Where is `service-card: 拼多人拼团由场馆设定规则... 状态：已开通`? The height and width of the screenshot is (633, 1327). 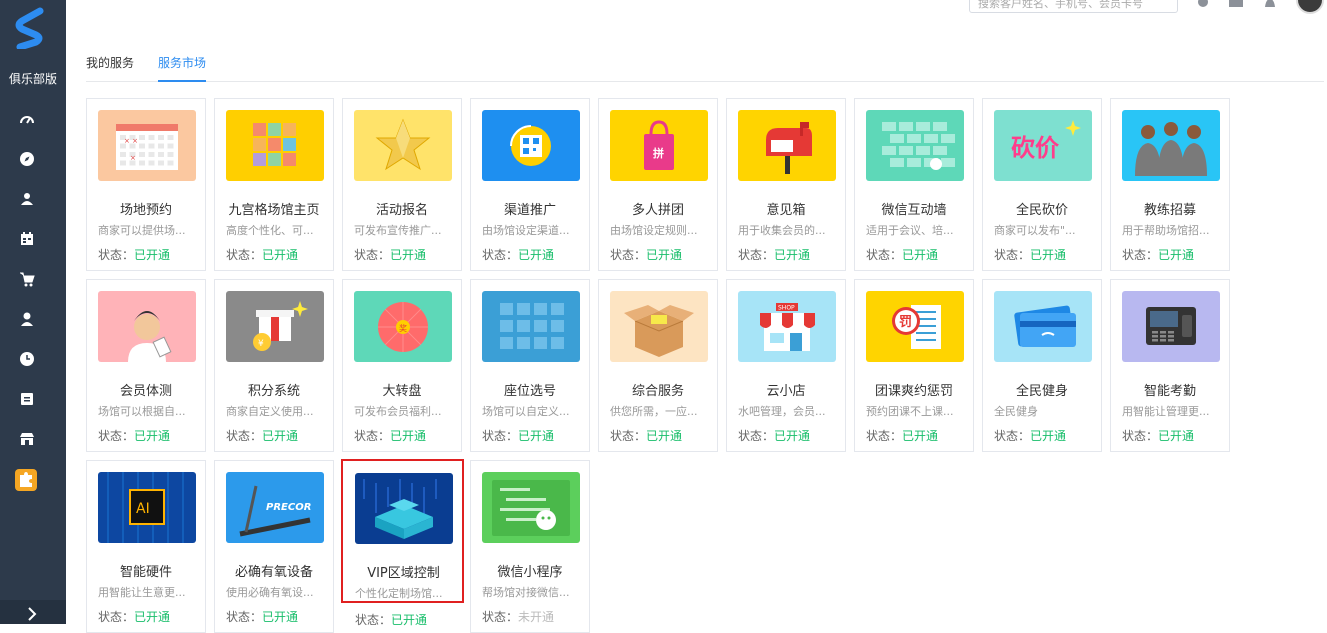
service-card: 拼多人拼团由场馆设定规则... 状态：已开通 is located at coordinates (658, 184).